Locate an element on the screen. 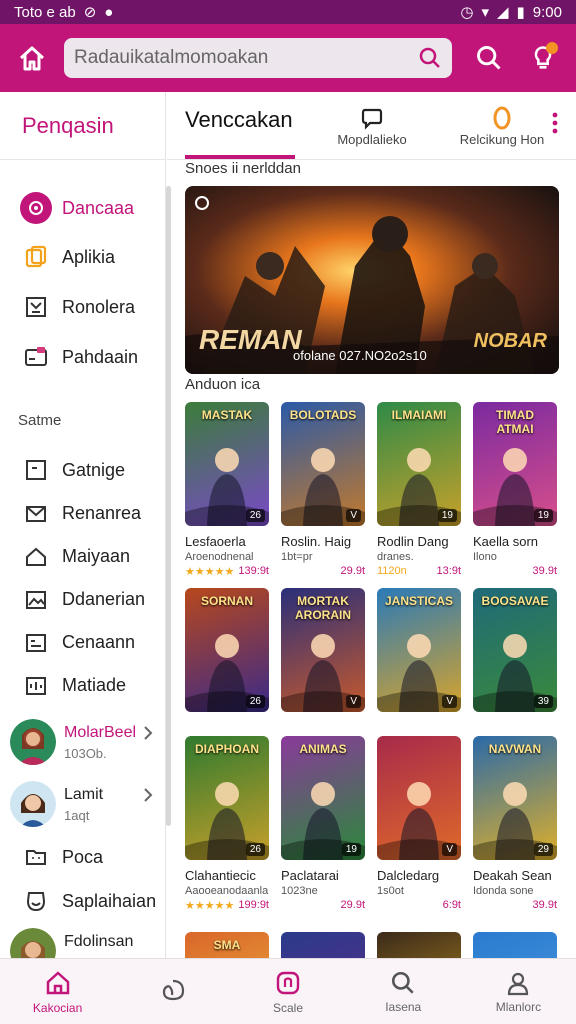 The image size is (576, 1024). rating-stars: ★★★★★ is located at coordinates (210, 572).